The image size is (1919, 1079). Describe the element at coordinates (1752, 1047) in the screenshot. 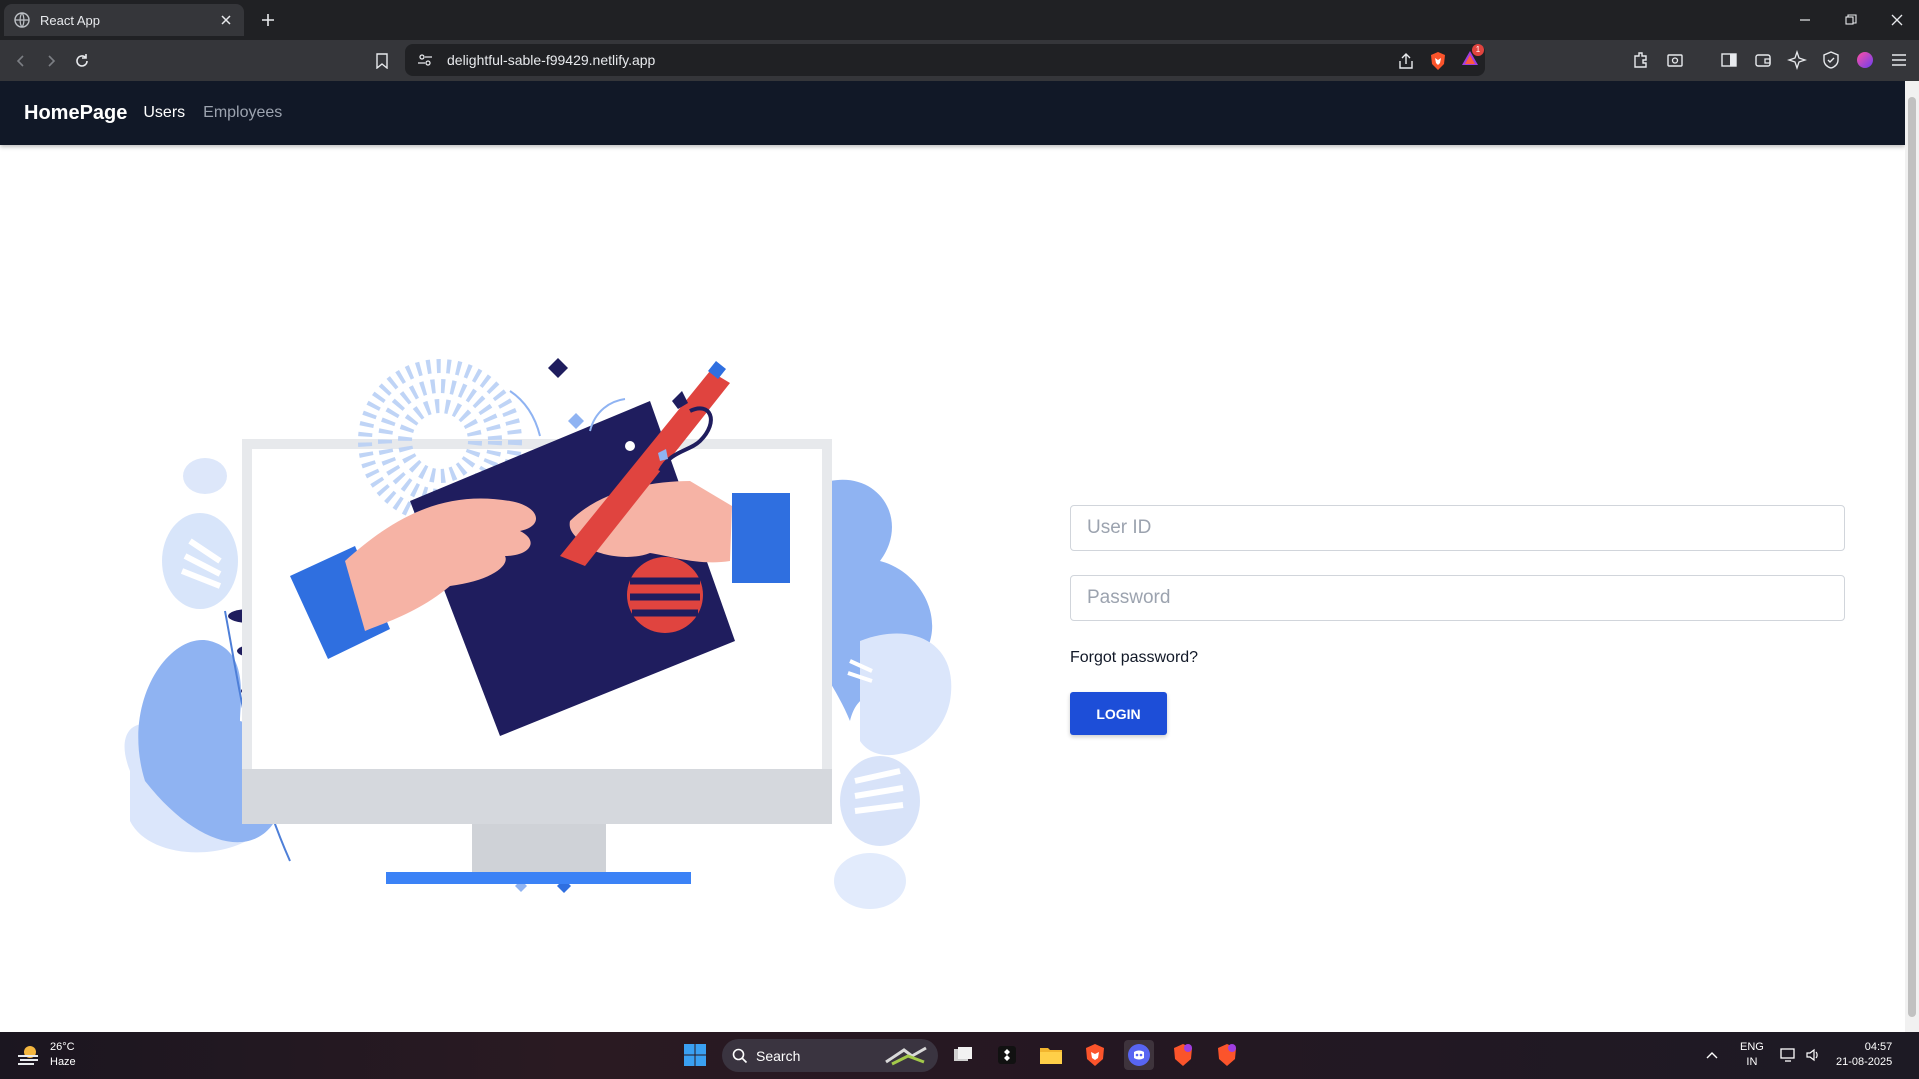

I see `lang-line1: ENG` at that location.